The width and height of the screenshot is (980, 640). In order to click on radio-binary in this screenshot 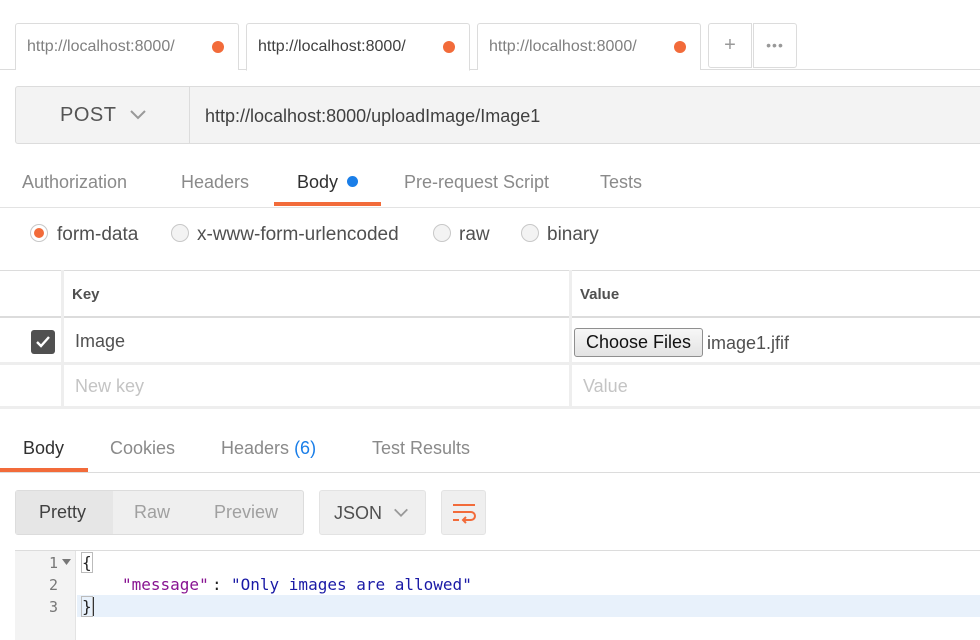, I will do `click(530, 233)`.